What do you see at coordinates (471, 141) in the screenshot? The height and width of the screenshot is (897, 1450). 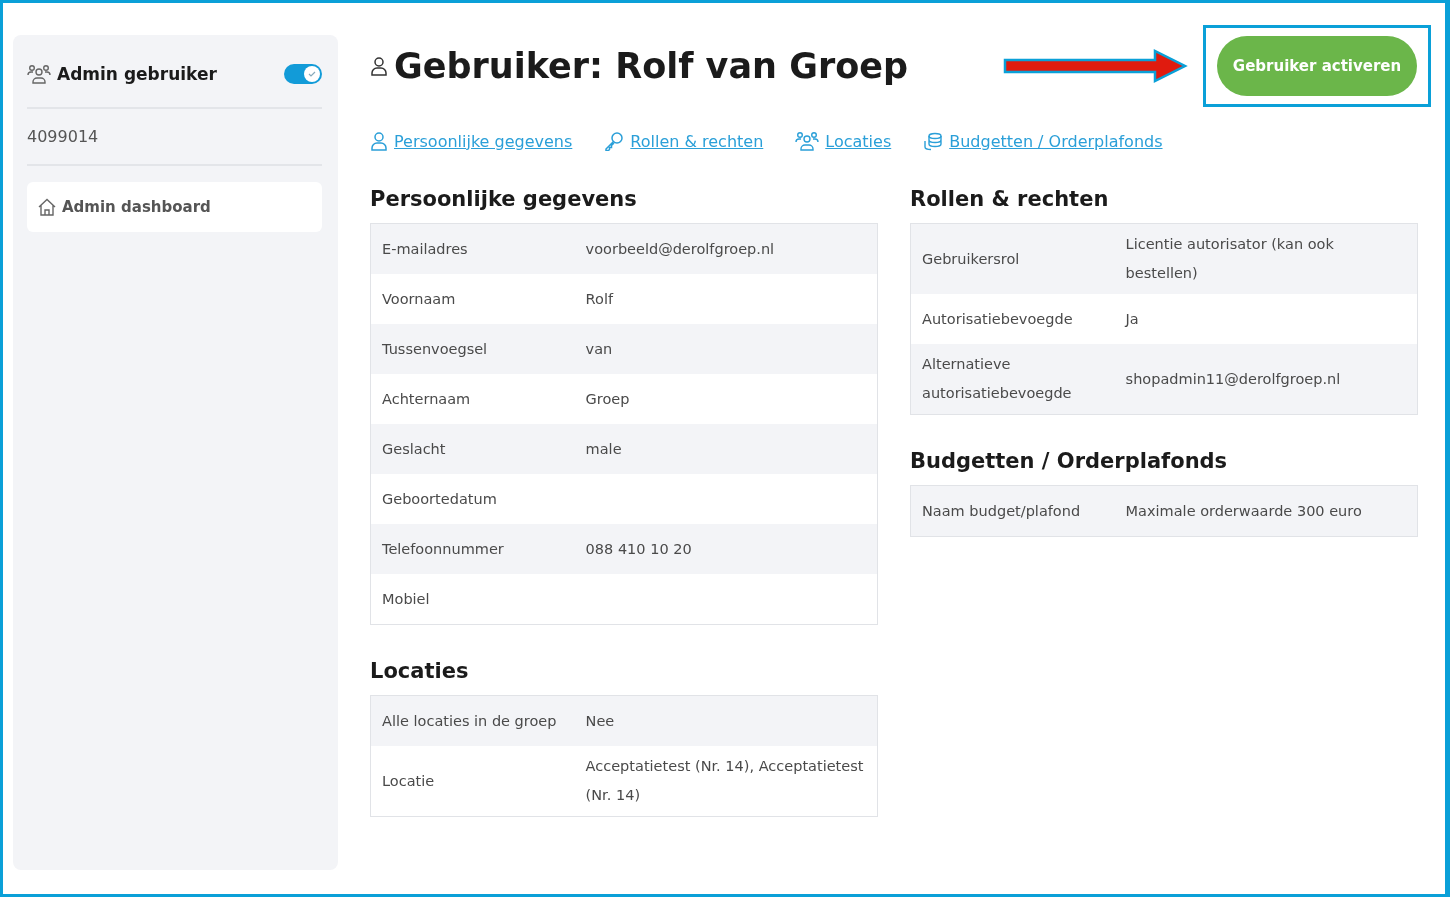 I see `section-link: Persoonlijke gegevens` at bounding box center [471, 141].